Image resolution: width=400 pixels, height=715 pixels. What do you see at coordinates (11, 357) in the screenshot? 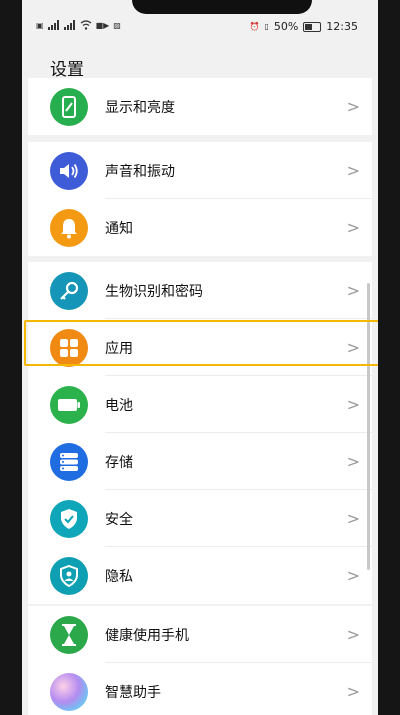
I see `phone-bezel-left` at bounding box center [11, 357].